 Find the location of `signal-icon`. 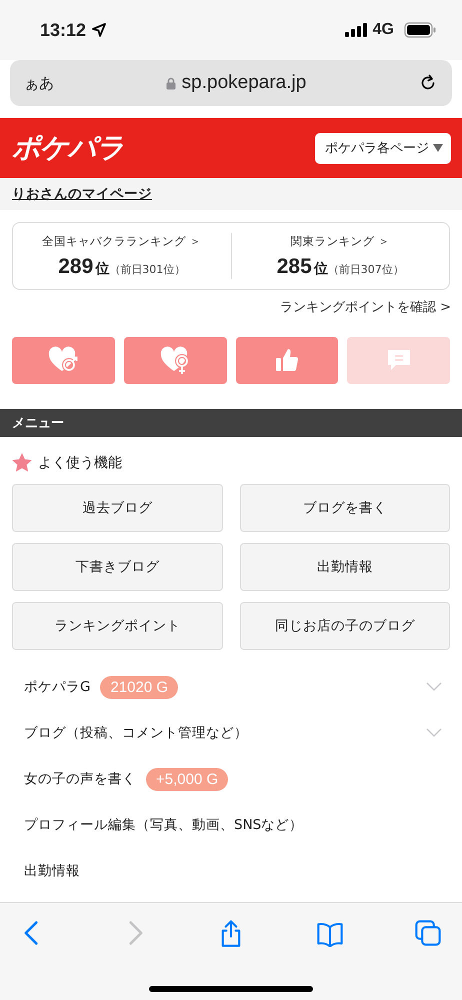

signal-icon is located at coordinates (355, 30).